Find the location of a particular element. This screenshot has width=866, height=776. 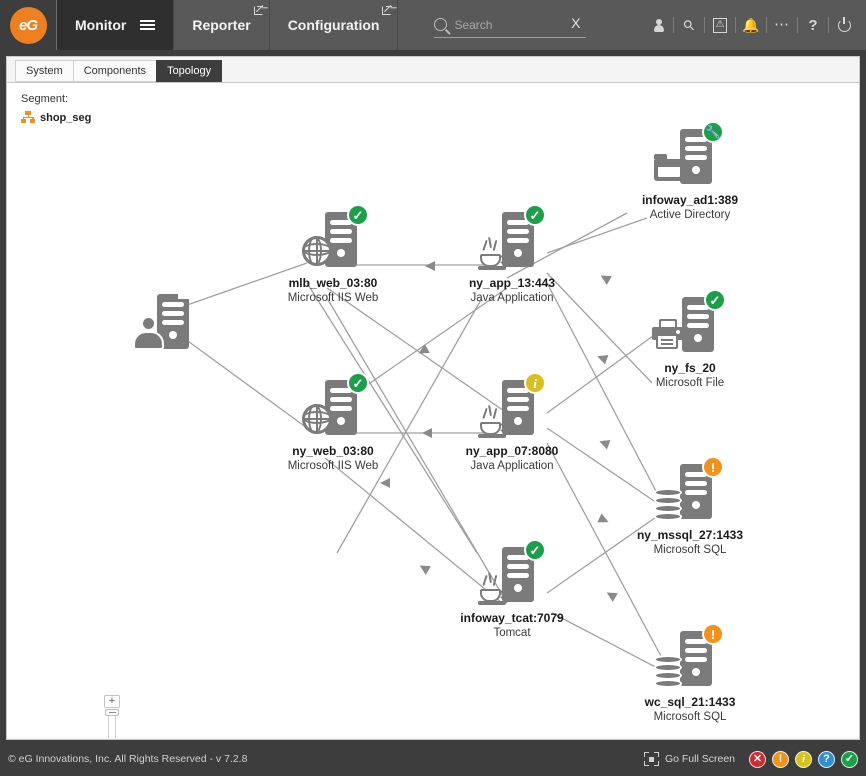

more-icon: ⋯ is located at coordinates (782, 25).